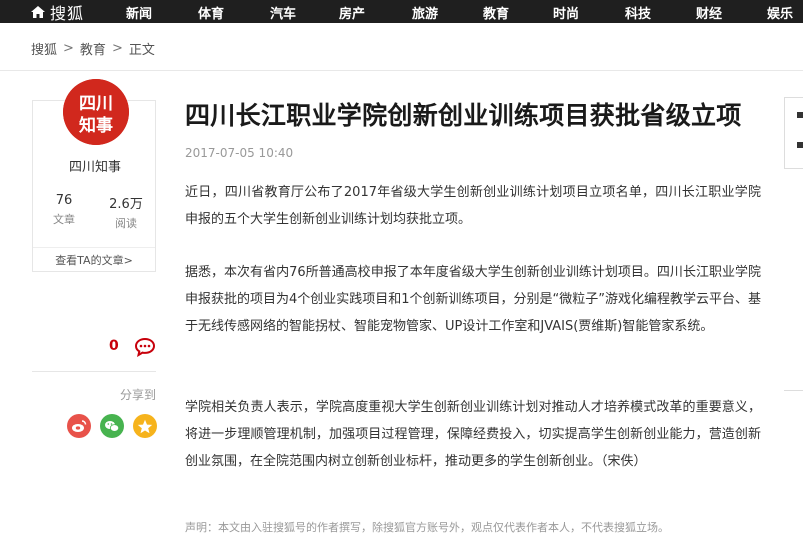 The width and height of the screenshot is (803, 543). I want to click on article-title: 四川长江职业学院创新创业训练项目获批省级立项, so click(463, 115).